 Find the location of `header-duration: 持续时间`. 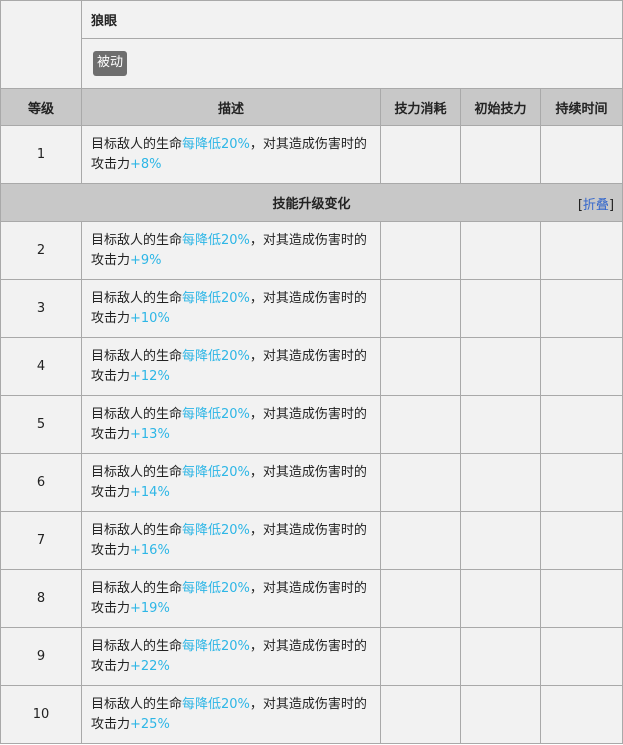

header-duration: 持续时间 is located at coordinates (581, 107).